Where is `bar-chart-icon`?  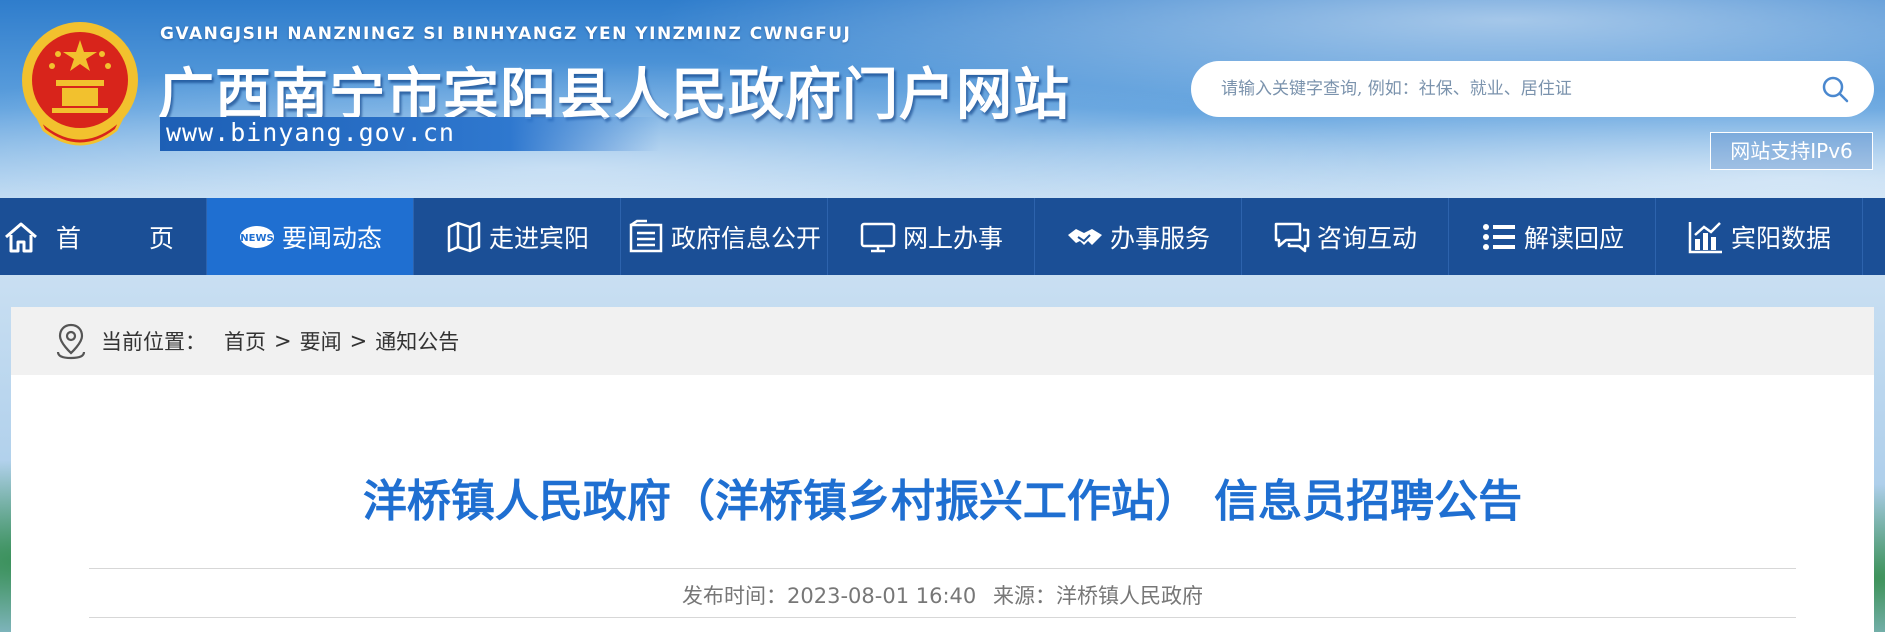
bar-chart-icon is located at coordinates (1705, 237).